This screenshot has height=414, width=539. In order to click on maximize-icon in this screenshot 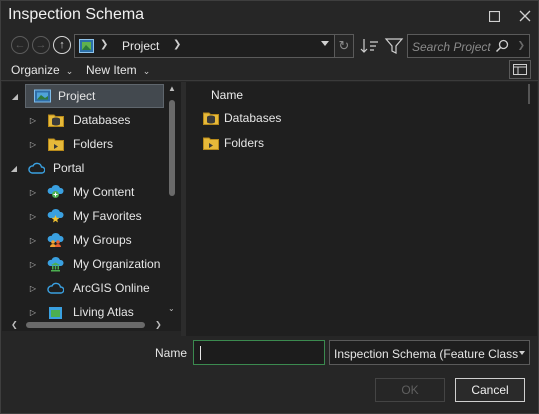, I will do `click(494, 16)`.